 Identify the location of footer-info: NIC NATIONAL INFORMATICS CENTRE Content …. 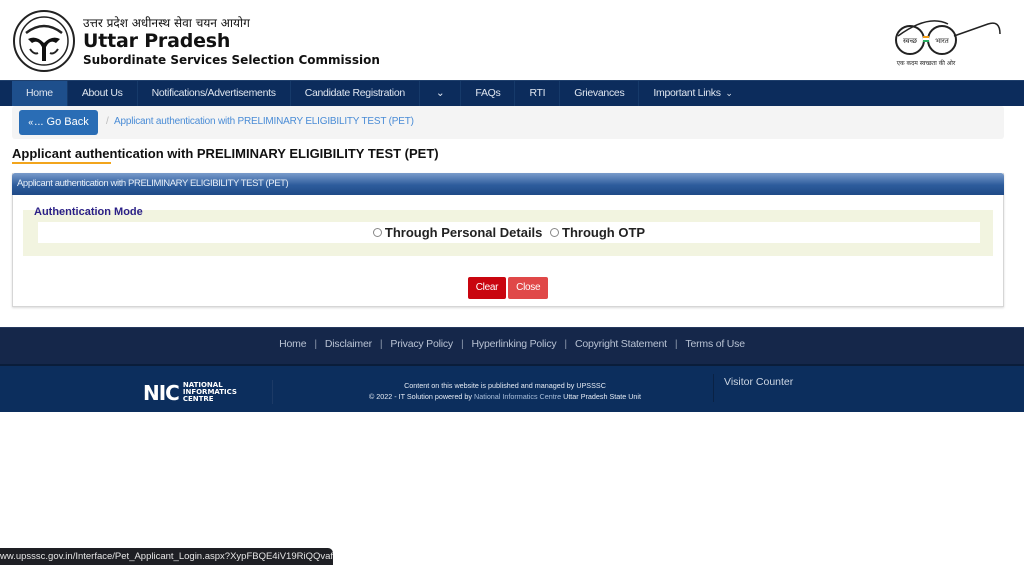
(512, 388).